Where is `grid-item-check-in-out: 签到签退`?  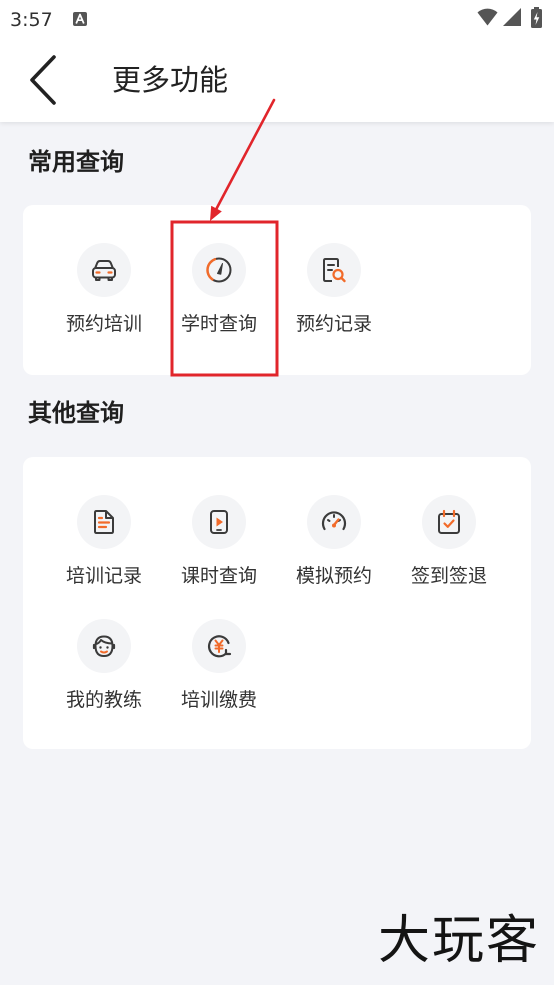
grid-item-check-in-out: 签到签退 is located at coordinates (449, 541).